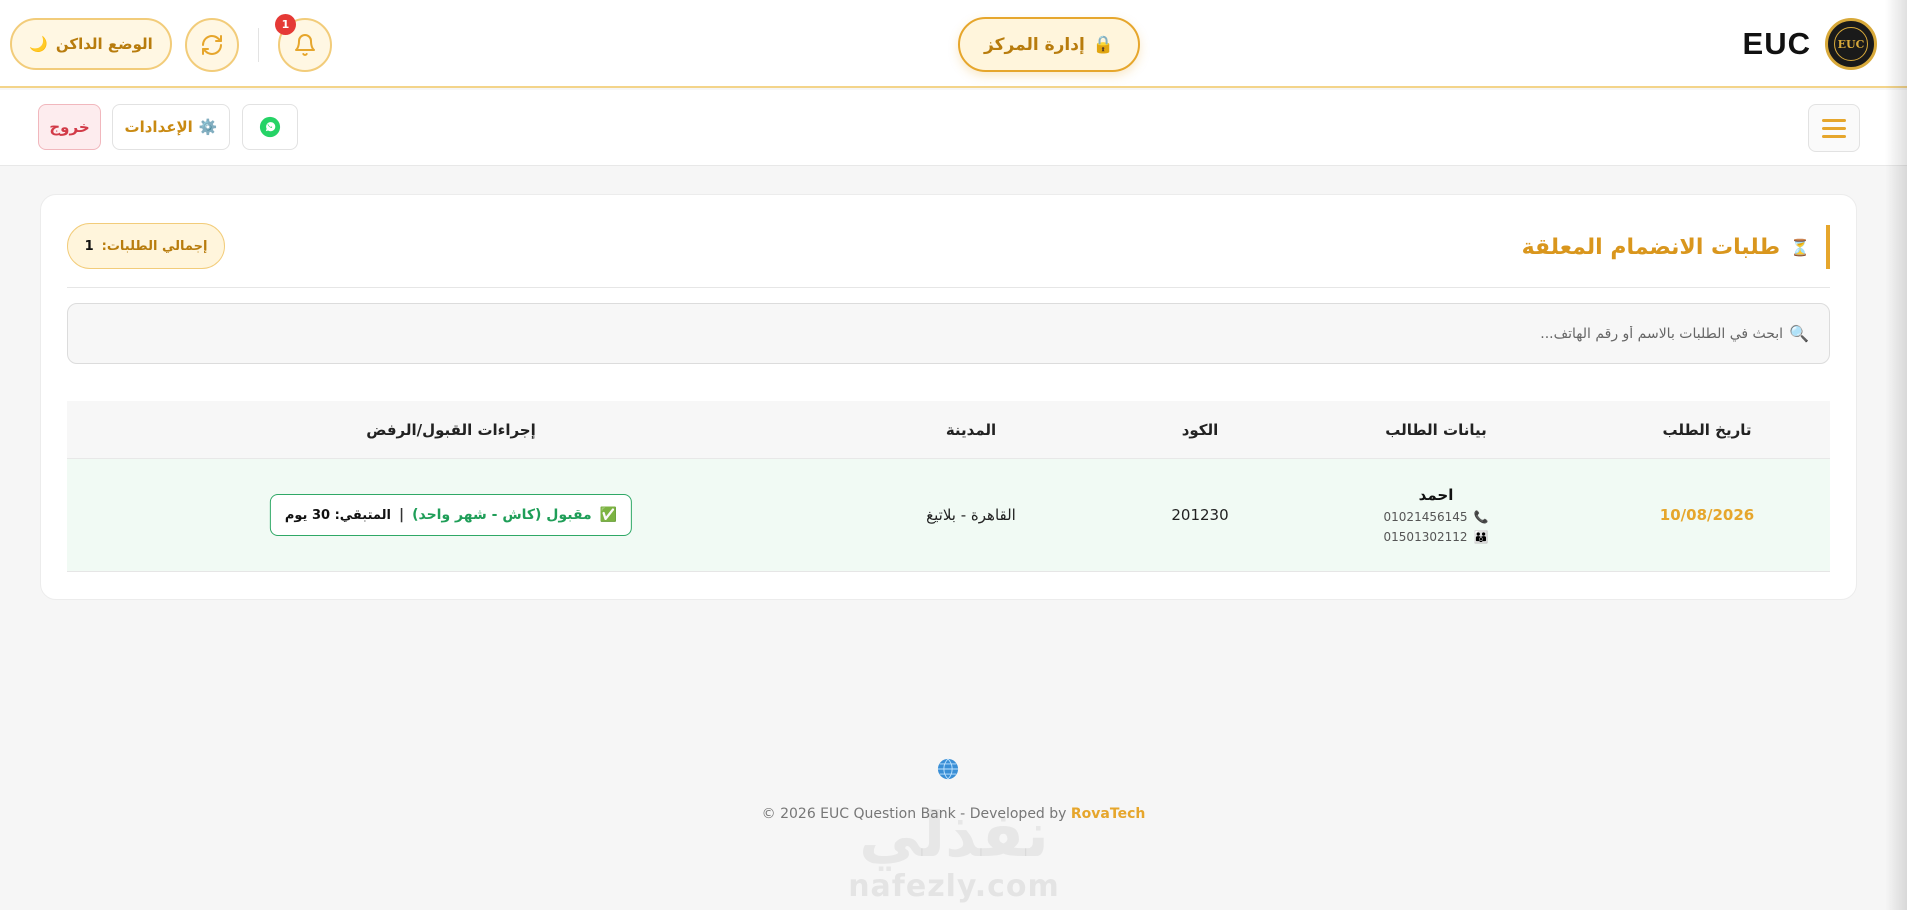  What do you see at coordinates (1435, 429) in the screenshot?
I see `header-student: بيانات الطالب` at bounding box center [1435, 429].